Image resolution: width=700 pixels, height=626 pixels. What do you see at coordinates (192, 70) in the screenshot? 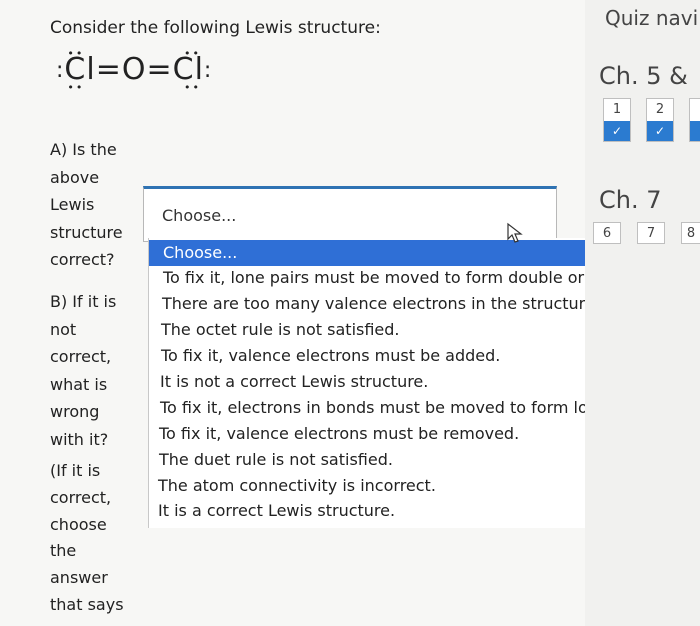
I see `lewis-atom-right: Cl: •• ••` at bounding box center [192, 70].